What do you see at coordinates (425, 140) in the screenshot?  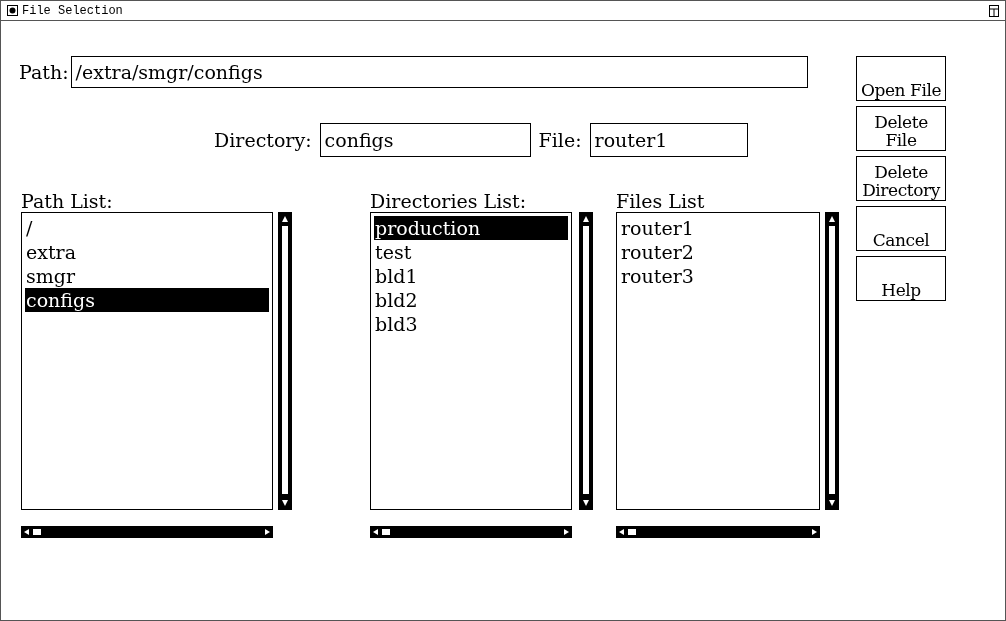 I see `directory-field: configs` at bounding box center [425, 140].